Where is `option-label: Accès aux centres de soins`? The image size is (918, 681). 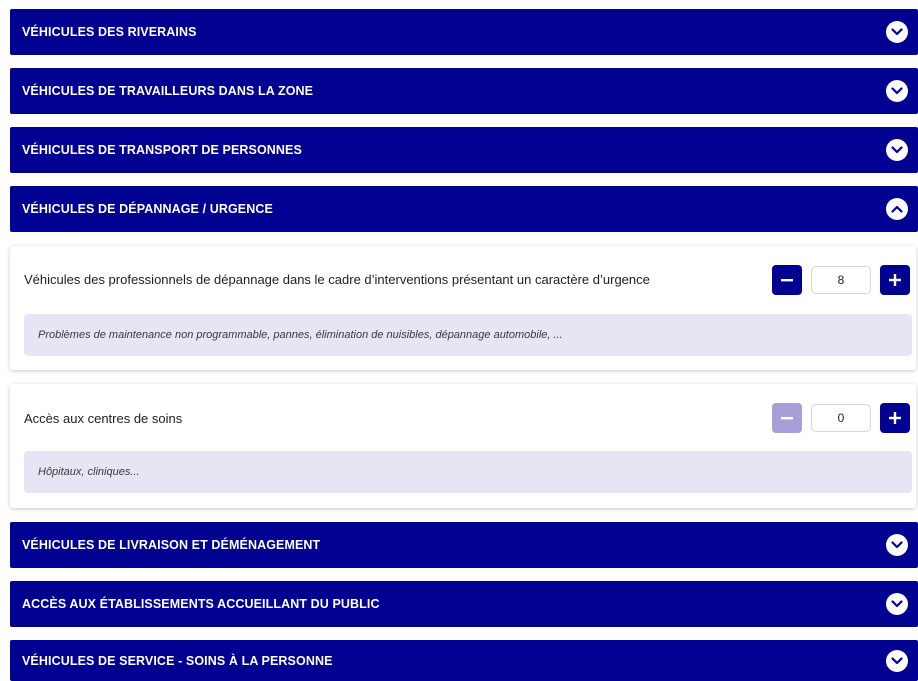
option-label: Accès aux centres de soins is located at coordinates (103, 418).